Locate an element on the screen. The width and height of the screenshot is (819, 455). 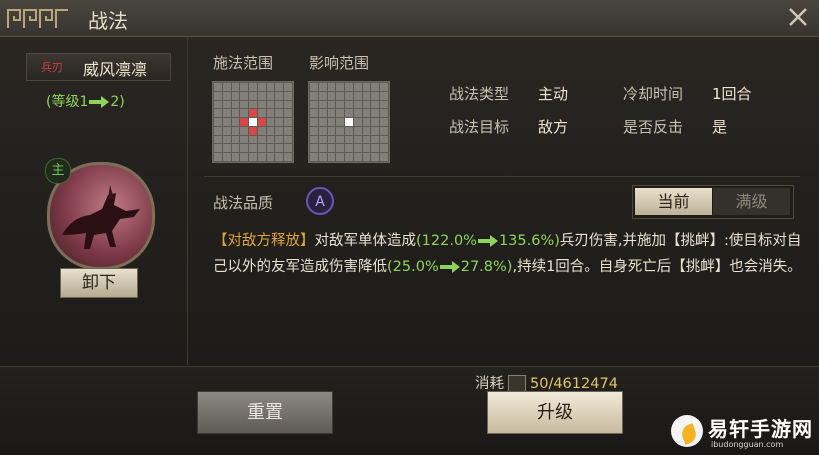
upgrade-button: 升级 is located at coordinates (555, 412).